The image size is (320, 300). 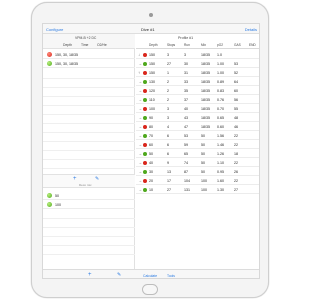 What do you see at coordinates (89, 181) in the screenshot?
I see `gas-toolbar: + ✎ Deco mix` at bounding box center [89, 181].